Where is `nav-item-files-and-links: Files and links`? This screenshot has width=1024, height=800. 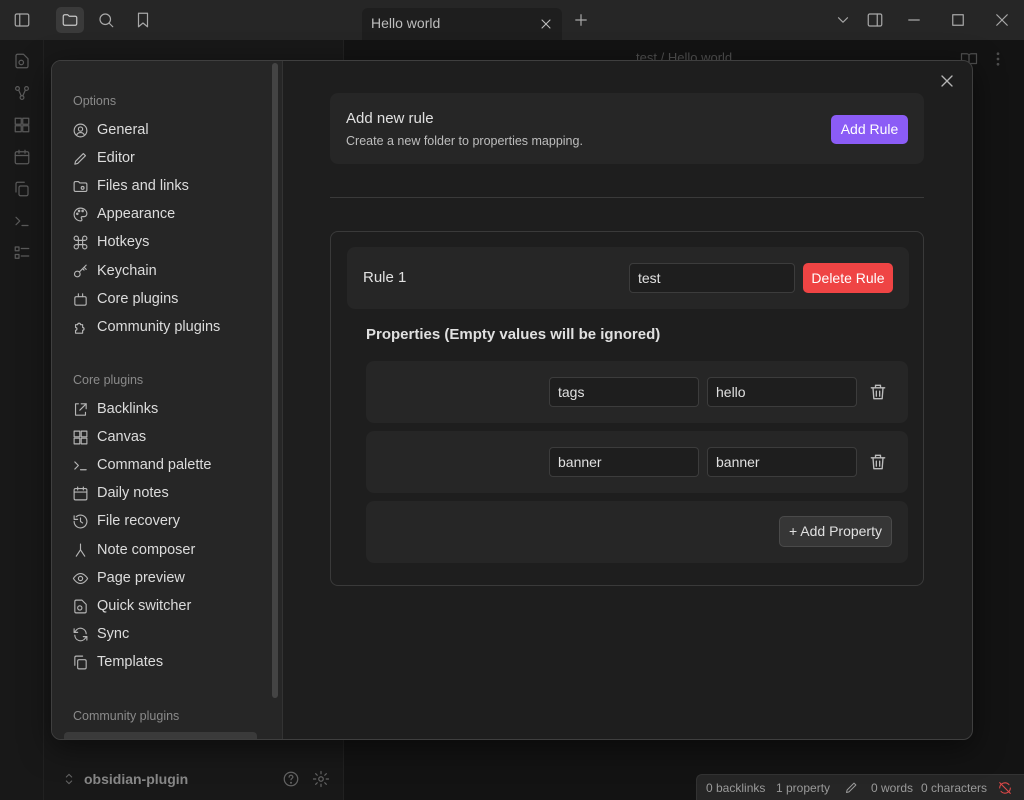
nav-item-files-and-links: Files and links is located at coordinates (166, 187).